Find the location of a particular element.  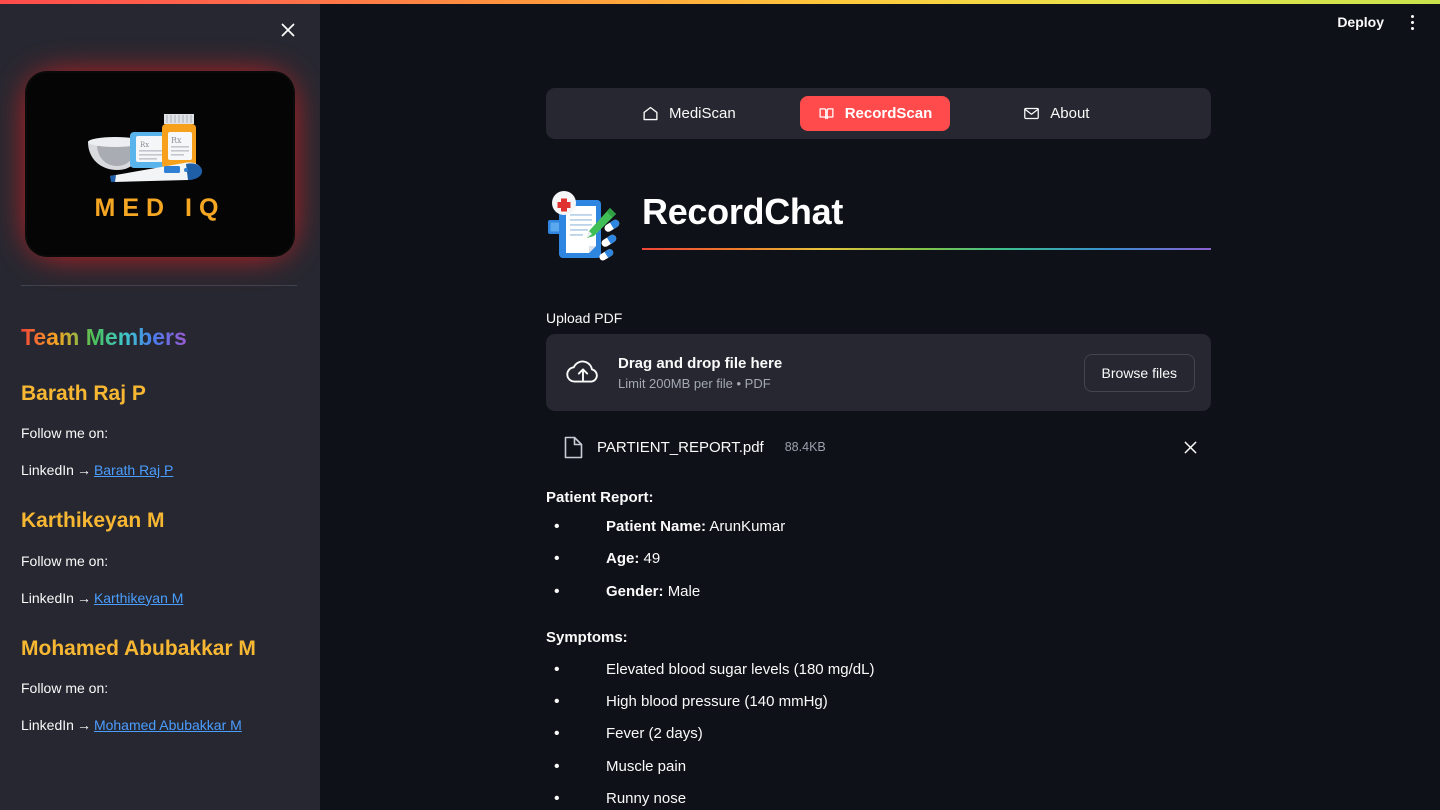

tab-bar: MediScan RecordScan About is located at coordinates (878, 113).